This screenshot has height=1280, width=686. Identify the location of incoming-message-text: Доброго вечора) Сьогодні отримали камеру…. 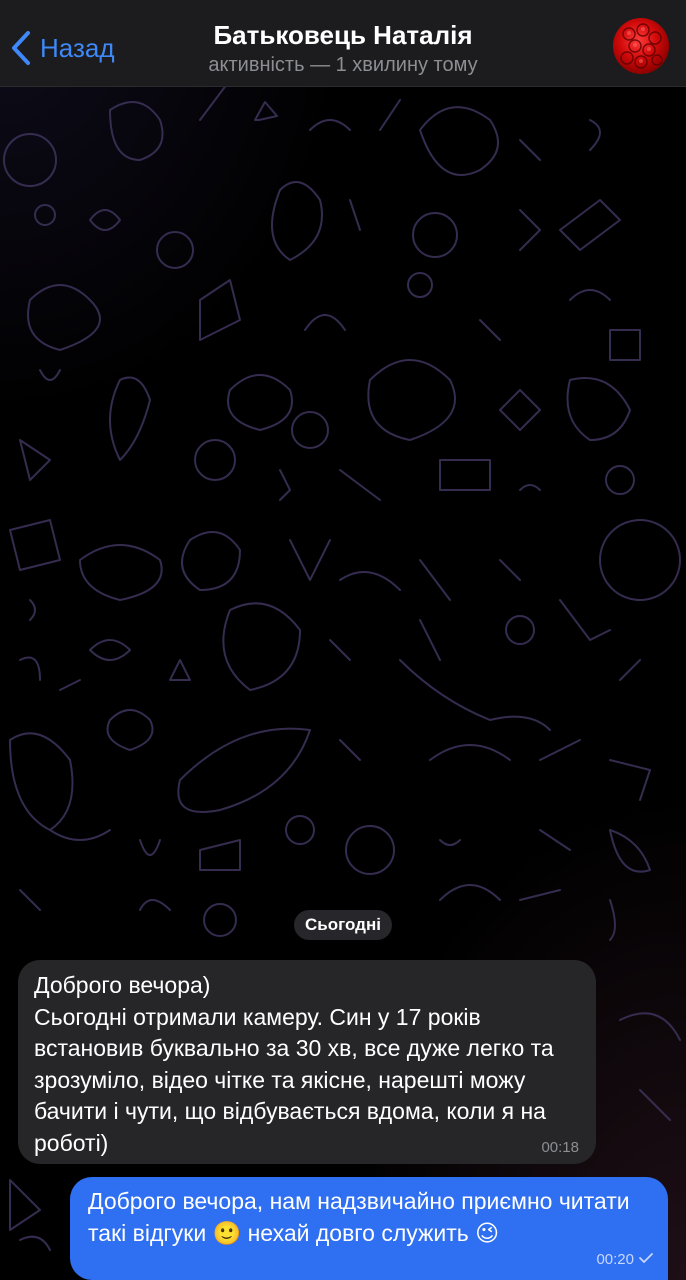
(294, 1064).